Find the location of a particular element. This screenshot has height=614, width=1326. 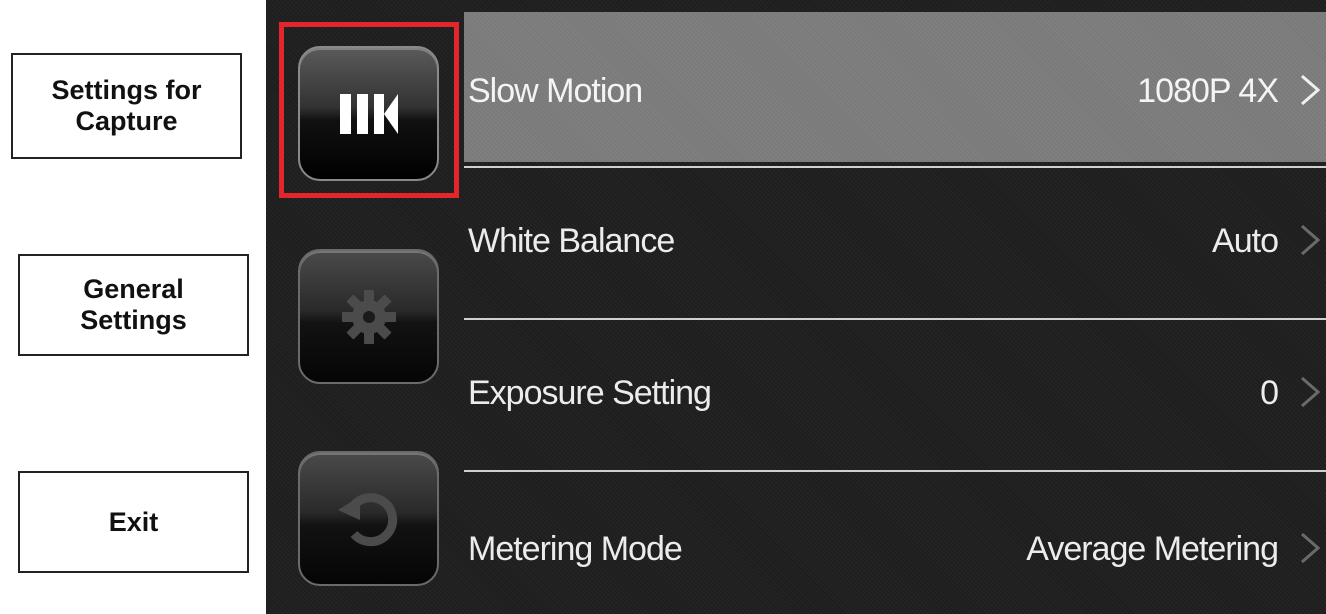

menu-item-label: White Balance is located at coordinates (571, 241).